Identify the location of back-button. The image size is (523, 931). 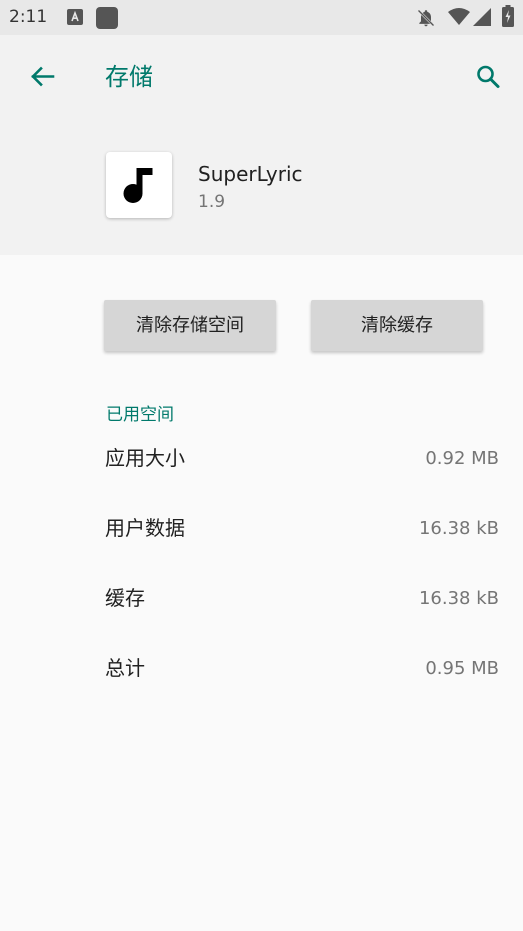
(42, 77).